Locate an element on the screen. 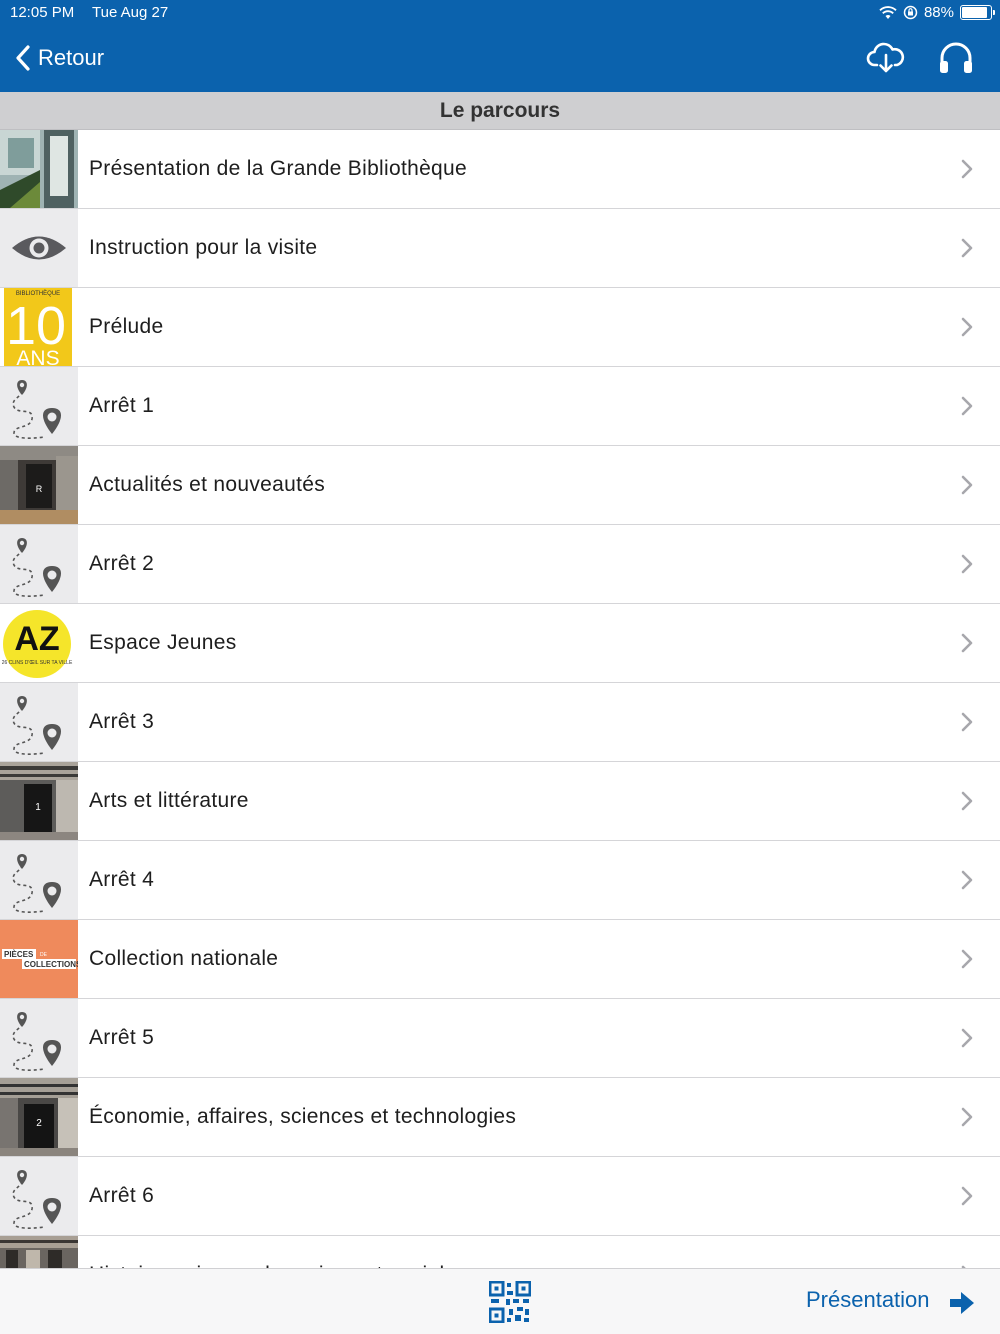  item-label: Actualités et nouveautés is located at coordinates (207, 484).